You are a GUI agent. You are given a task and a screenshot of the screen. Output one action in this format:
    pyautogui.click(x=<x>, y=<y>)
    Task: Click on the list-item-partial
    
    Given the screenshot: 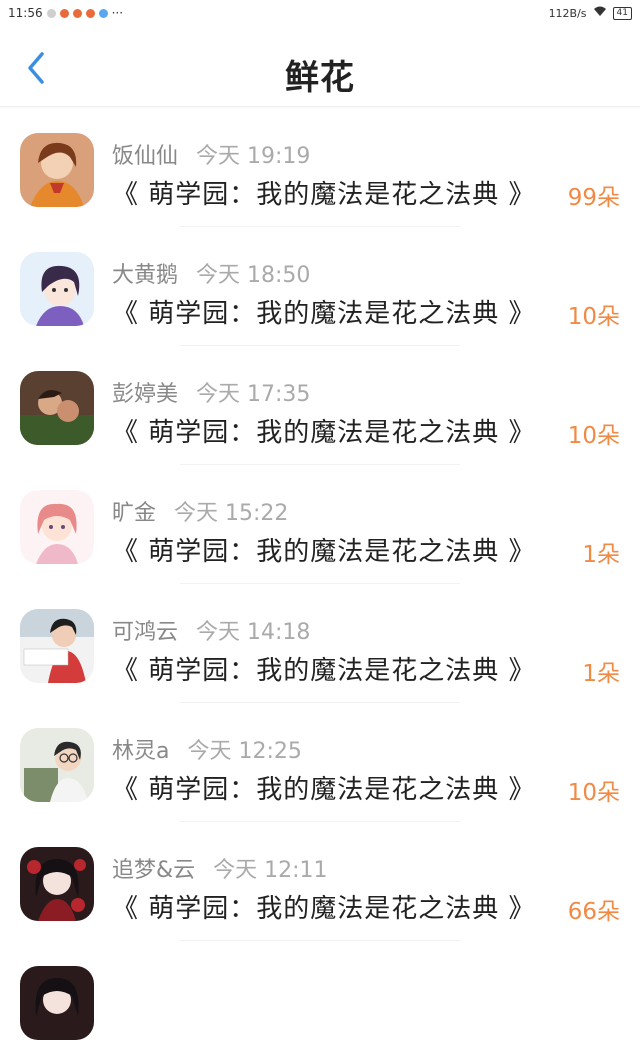 What is the action you would take?
    pyautogui.click(x=320, y=1000)
    